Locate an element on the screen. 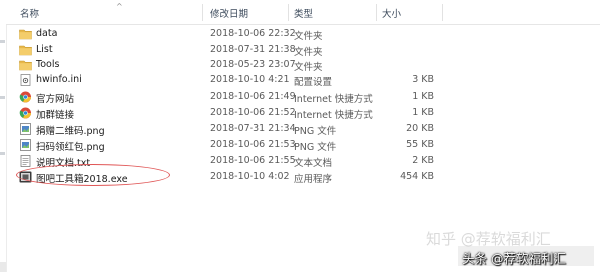  file-name: Tools is located at coordinates (48, 64).